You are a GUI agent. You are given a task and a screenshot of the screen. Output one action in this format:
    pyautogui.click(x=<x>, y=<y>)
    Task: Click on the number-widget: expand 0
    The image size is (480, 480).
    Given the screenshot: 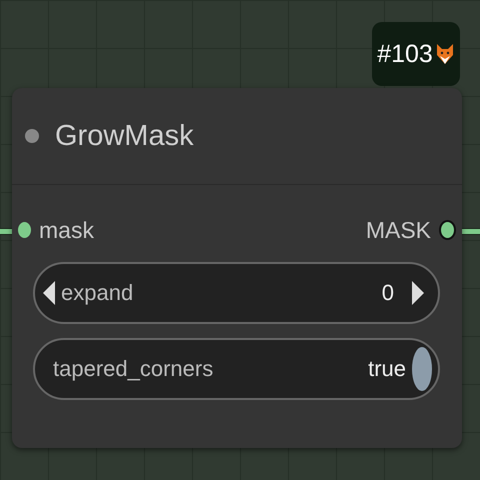 What is the action you would take?
    pyautogui.click(x=236, y=293)
    